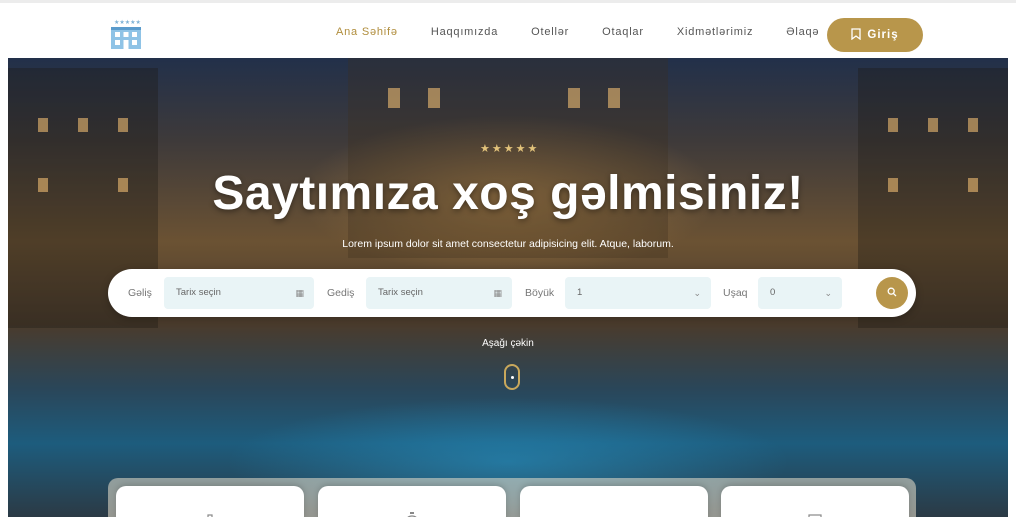 The height and width of the screenshot is (517, 1016). I want to click on children-select: 0 ⌄, so click(800, 293).